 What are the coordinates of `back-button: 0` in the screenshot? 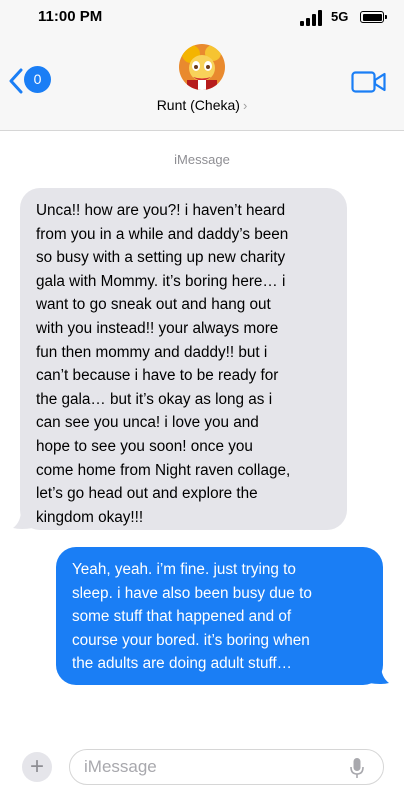 It's located at (29, 81).